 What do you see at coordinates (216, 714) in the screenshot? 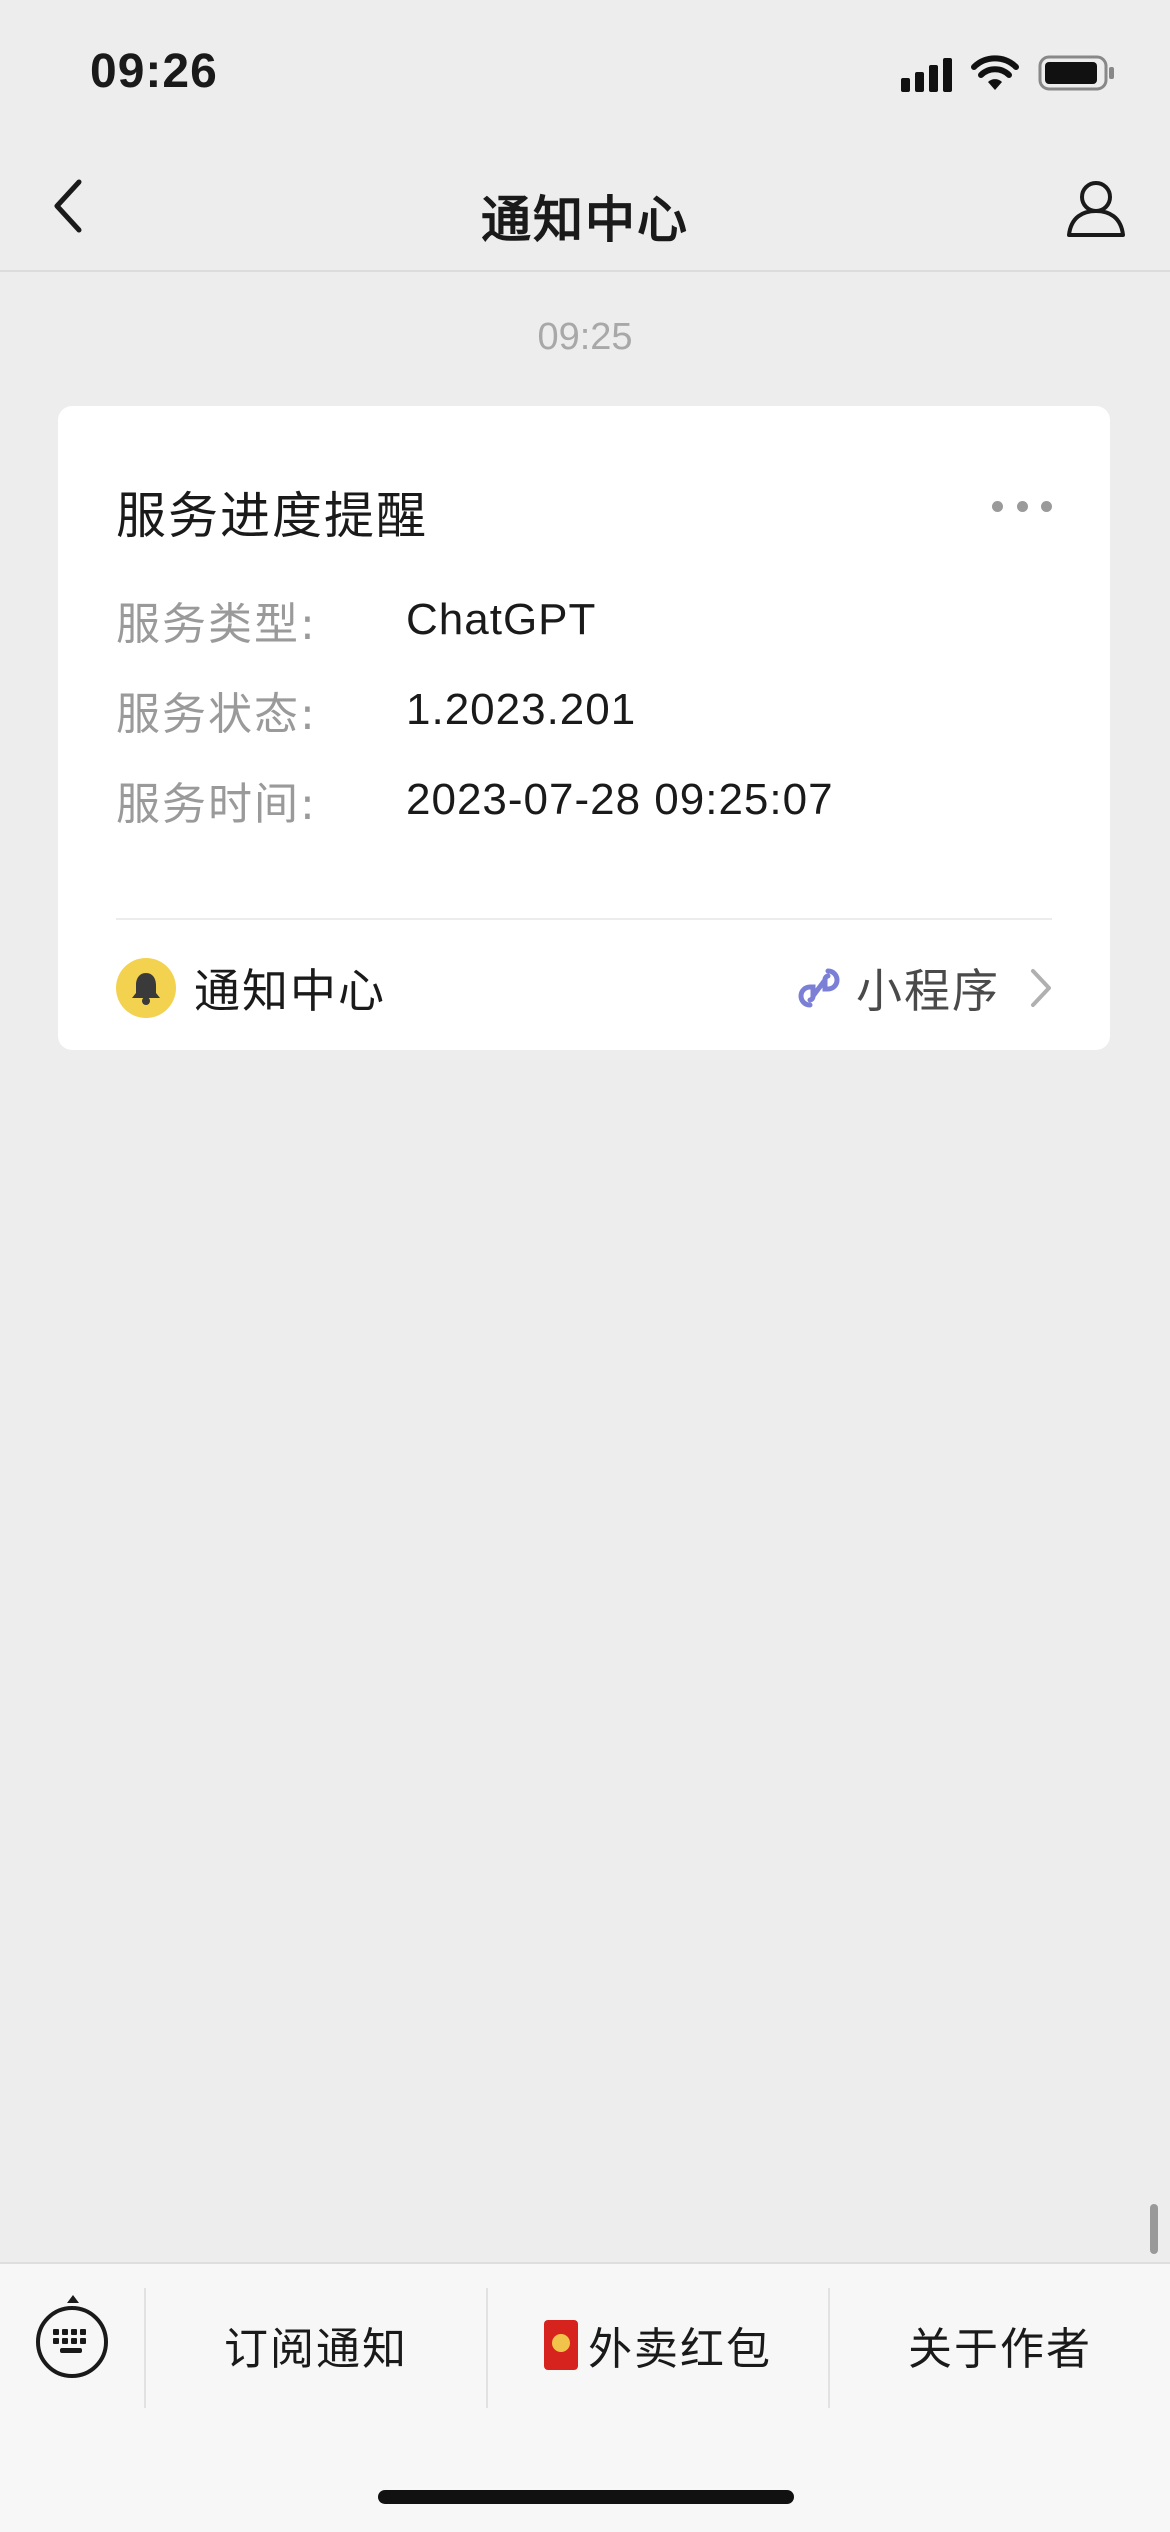
I see `field-label: 服务状态:` at bounding box center [216, 714].